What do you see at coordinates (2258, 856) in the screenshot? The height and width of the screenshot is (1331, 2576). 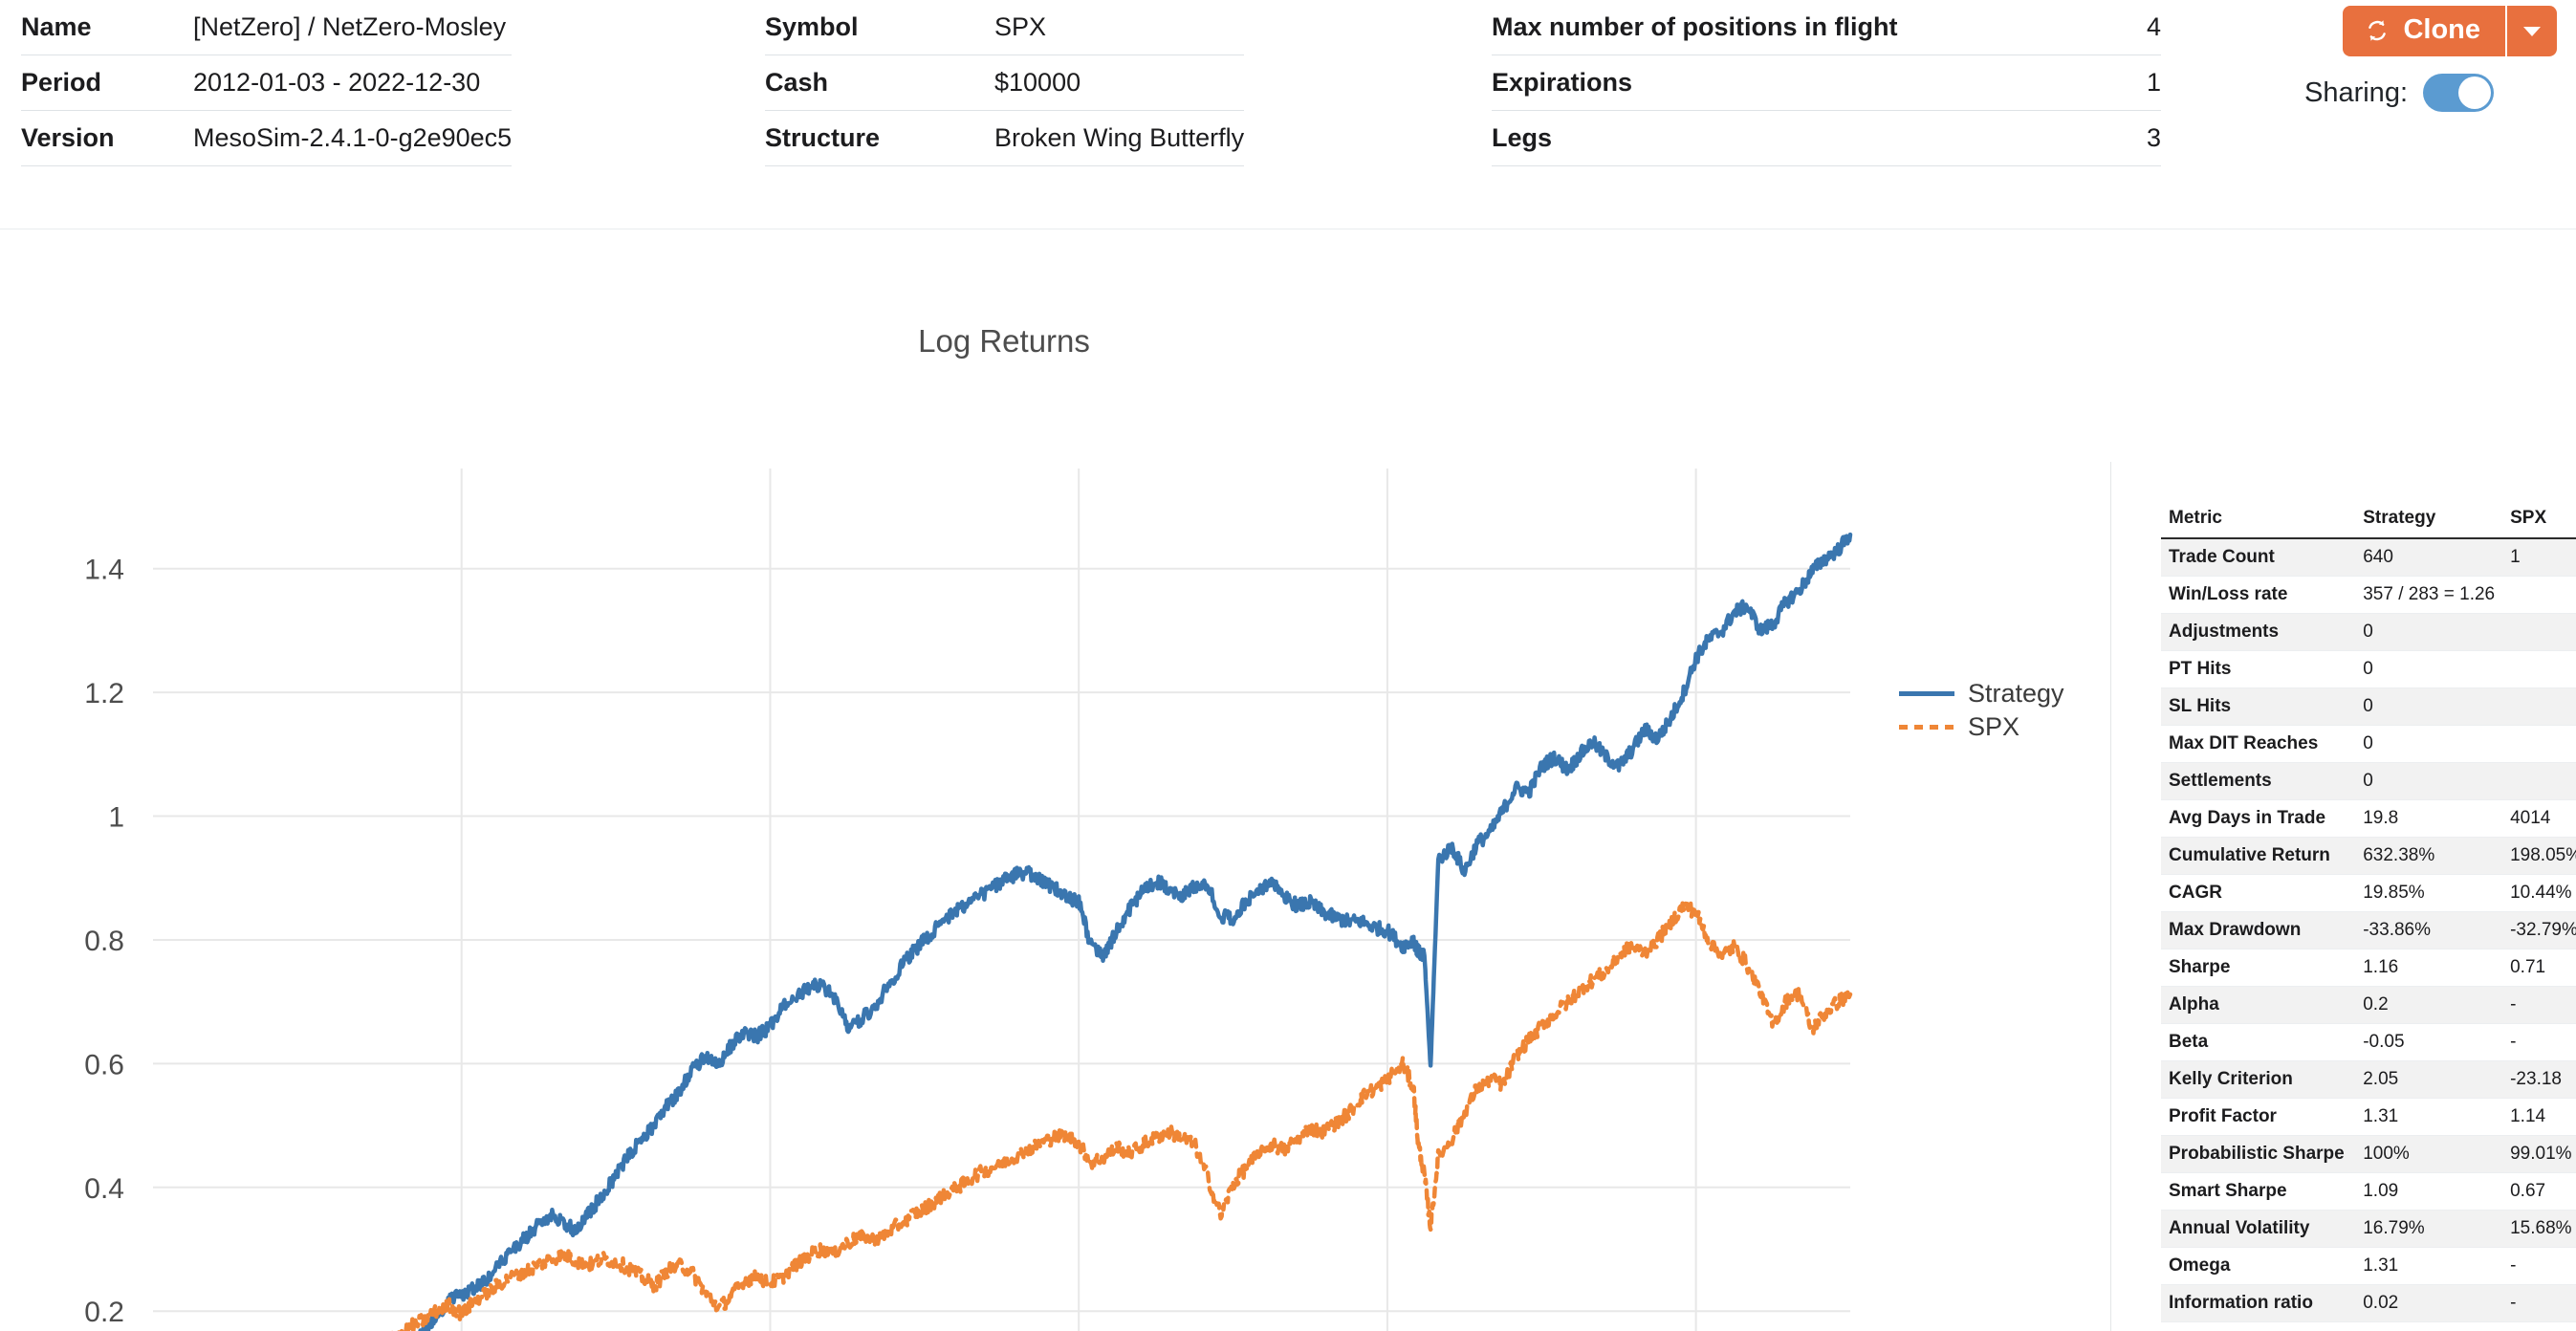 I see `metric-name-cell: Cumulative Return` at bounding box center [2258, 856].